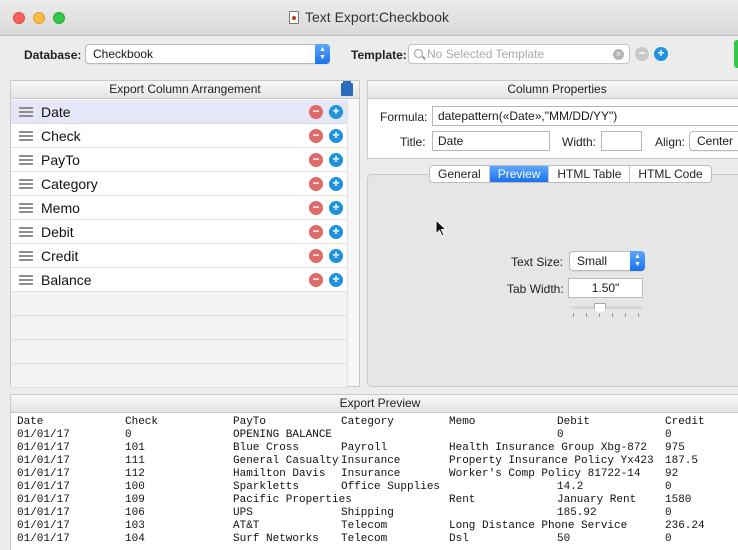  Describe the element at coordinates (736, 54) in the screenshot. I see `export-button-edge` at that location.